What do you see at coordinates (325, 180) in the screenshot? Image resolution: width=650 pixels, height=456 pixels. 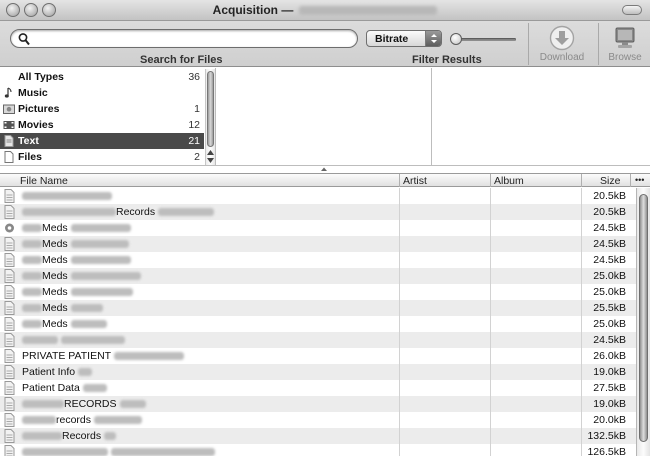 I see `file-table-header: File Name Artist Album Size •••` at bounding box center [325, 180].